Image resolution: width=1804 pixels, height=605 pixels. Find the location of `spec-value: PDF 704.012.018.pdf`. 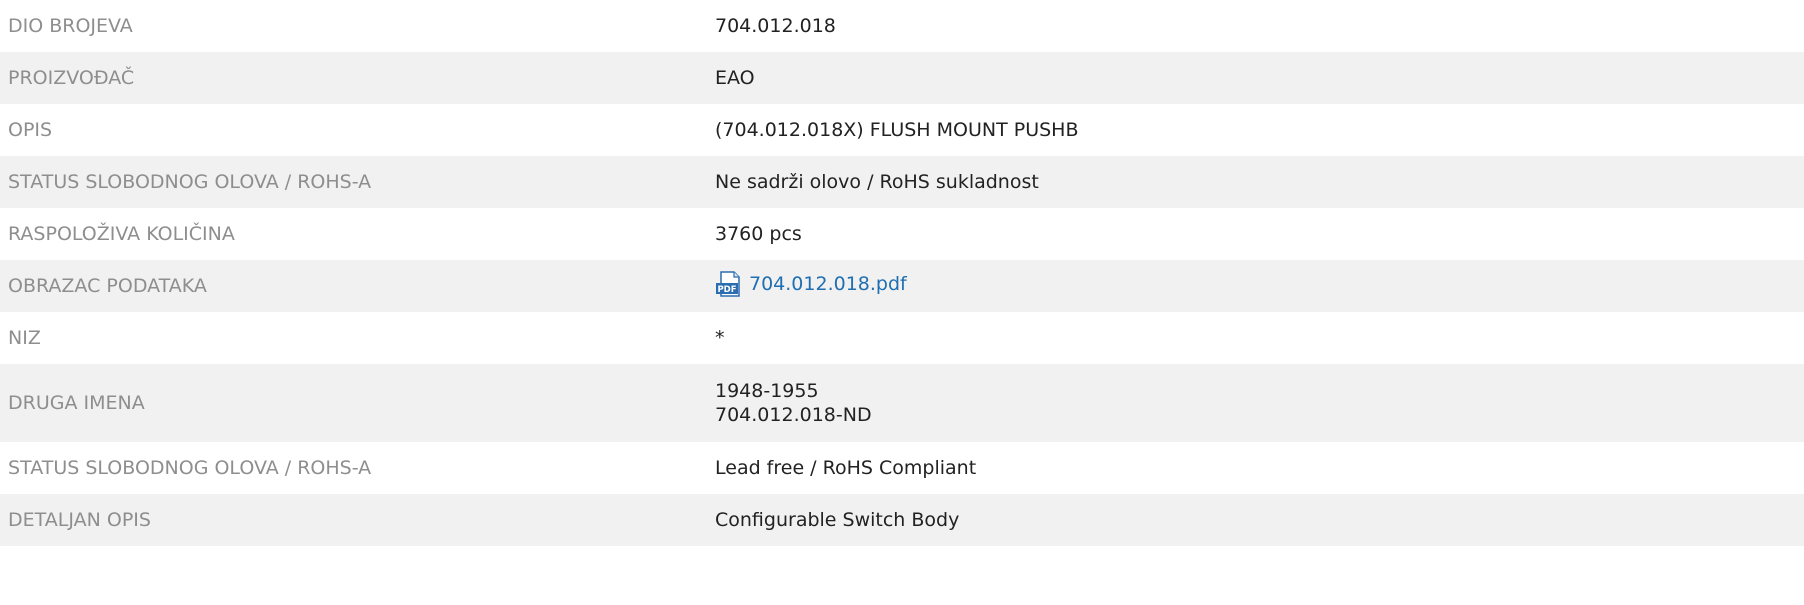

spec-value: PDF 704.012.018.pdf is located at coordinates (1259, 286).